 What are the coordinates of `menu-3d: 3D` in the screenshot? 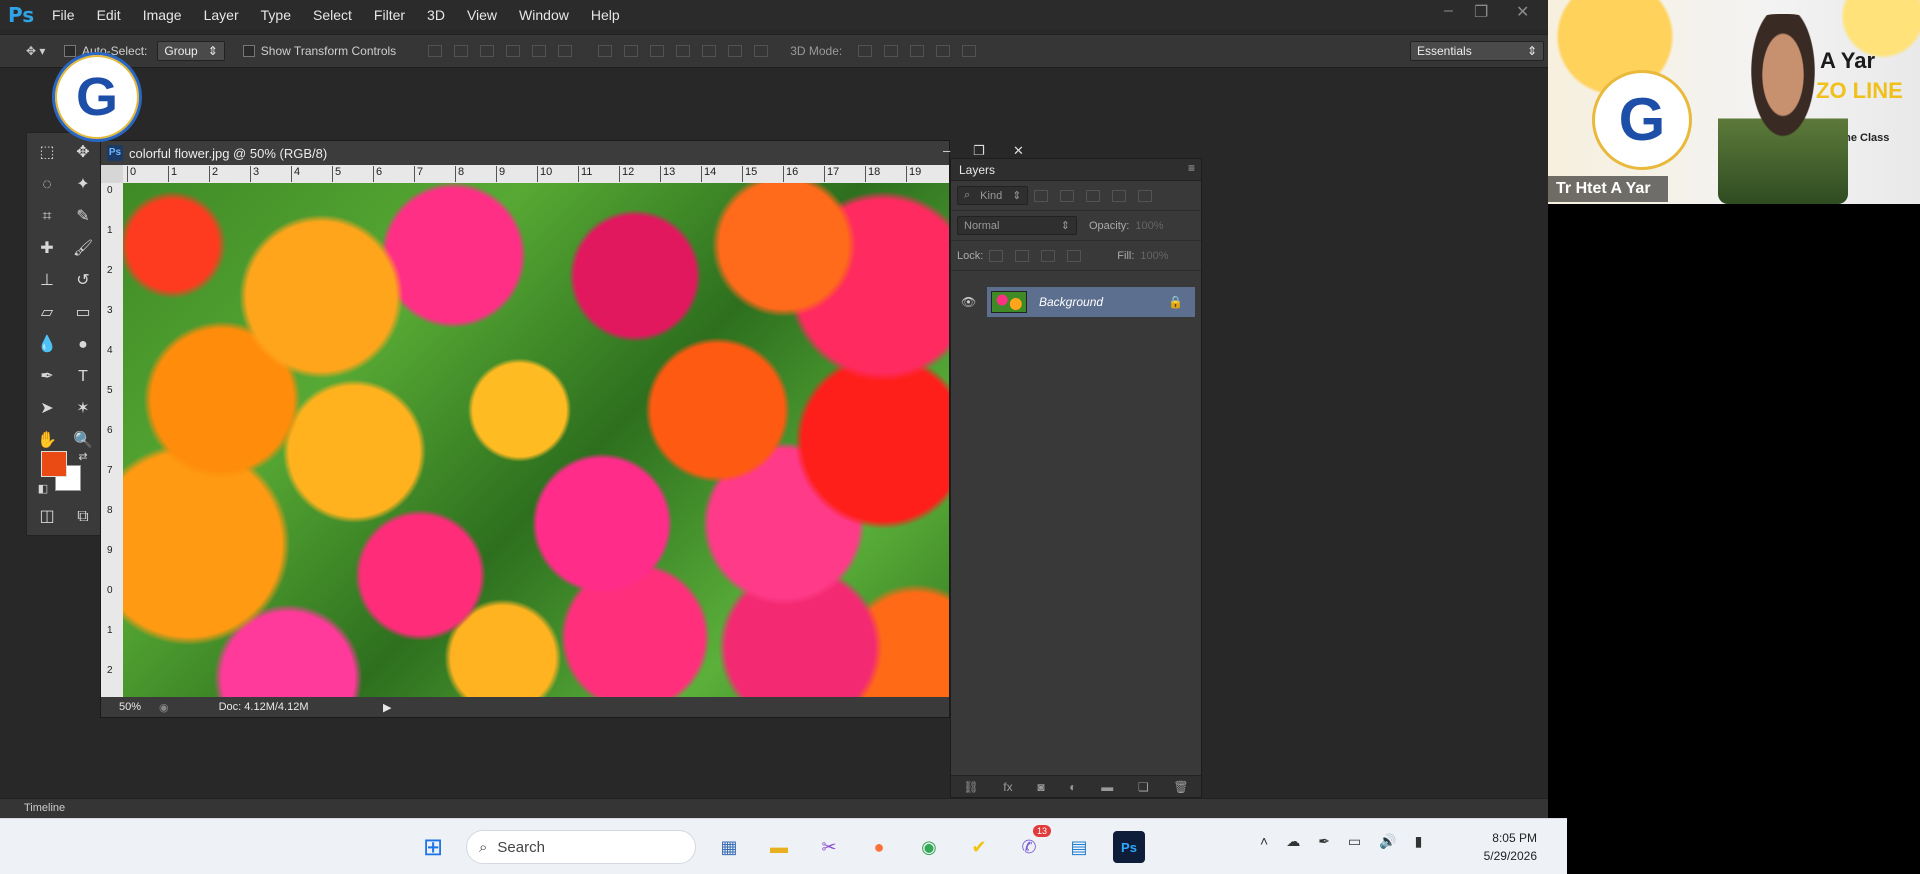 It's located at (436, 15).